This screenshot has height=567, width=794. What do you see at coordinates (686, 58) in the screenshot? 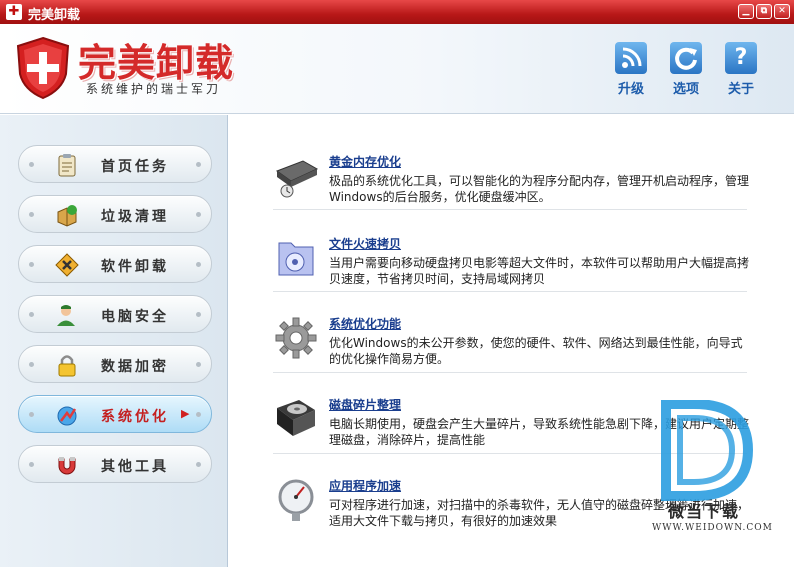
I see `refresh-icon` at bounding box center [686, 58].